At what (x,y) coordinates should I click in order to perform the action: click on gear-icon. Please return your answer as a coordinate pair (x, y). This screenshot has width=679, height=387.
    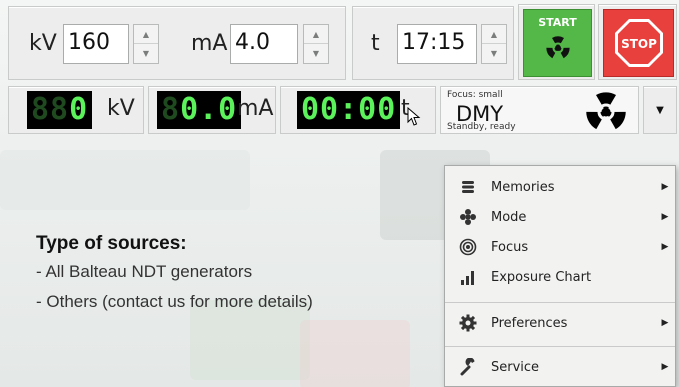
    Looking at the image, I should click on (468, 323).